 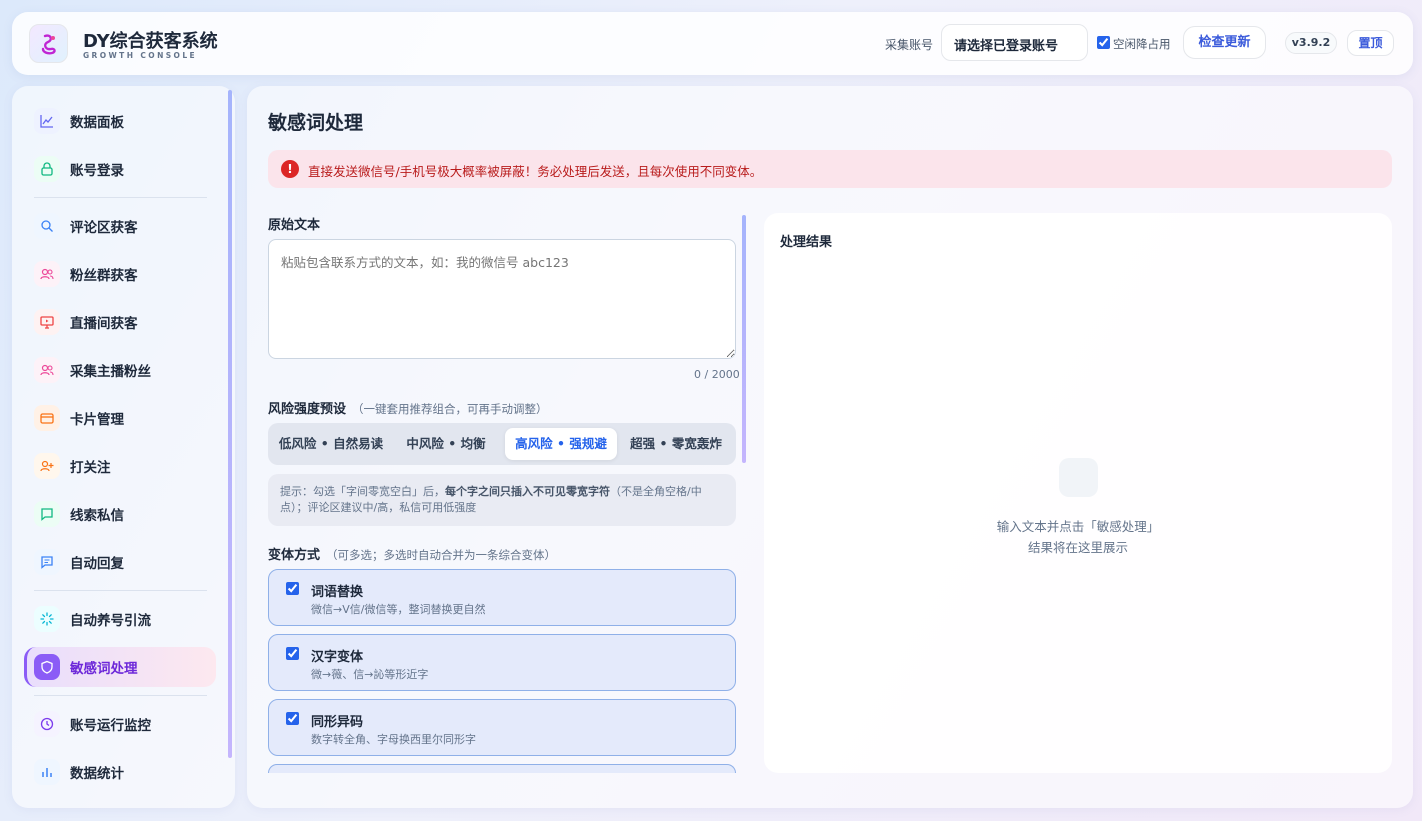 I want to click on app-subtitle: GROWTH CONSOLE, so click(x=140, y=55).